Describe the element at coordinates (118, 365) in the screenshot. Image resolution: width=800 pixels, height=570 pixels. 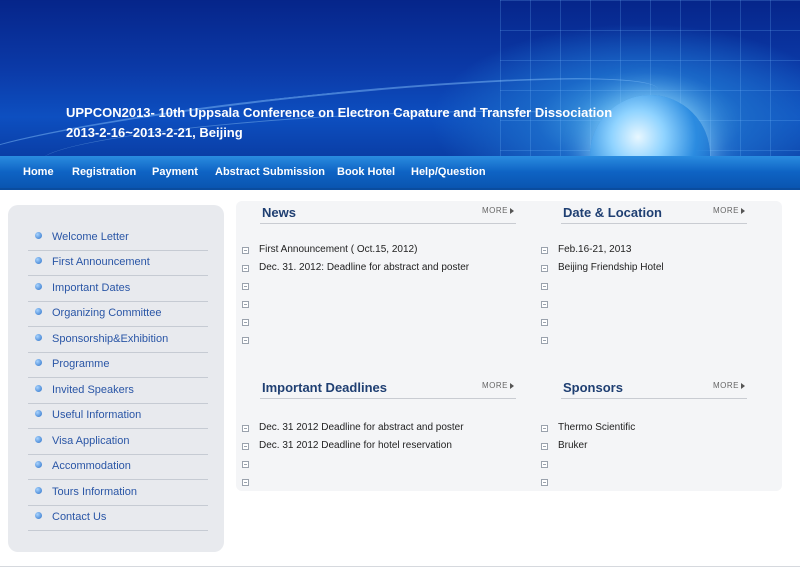
I see `sidebar-item-programme: Programme` at that location.